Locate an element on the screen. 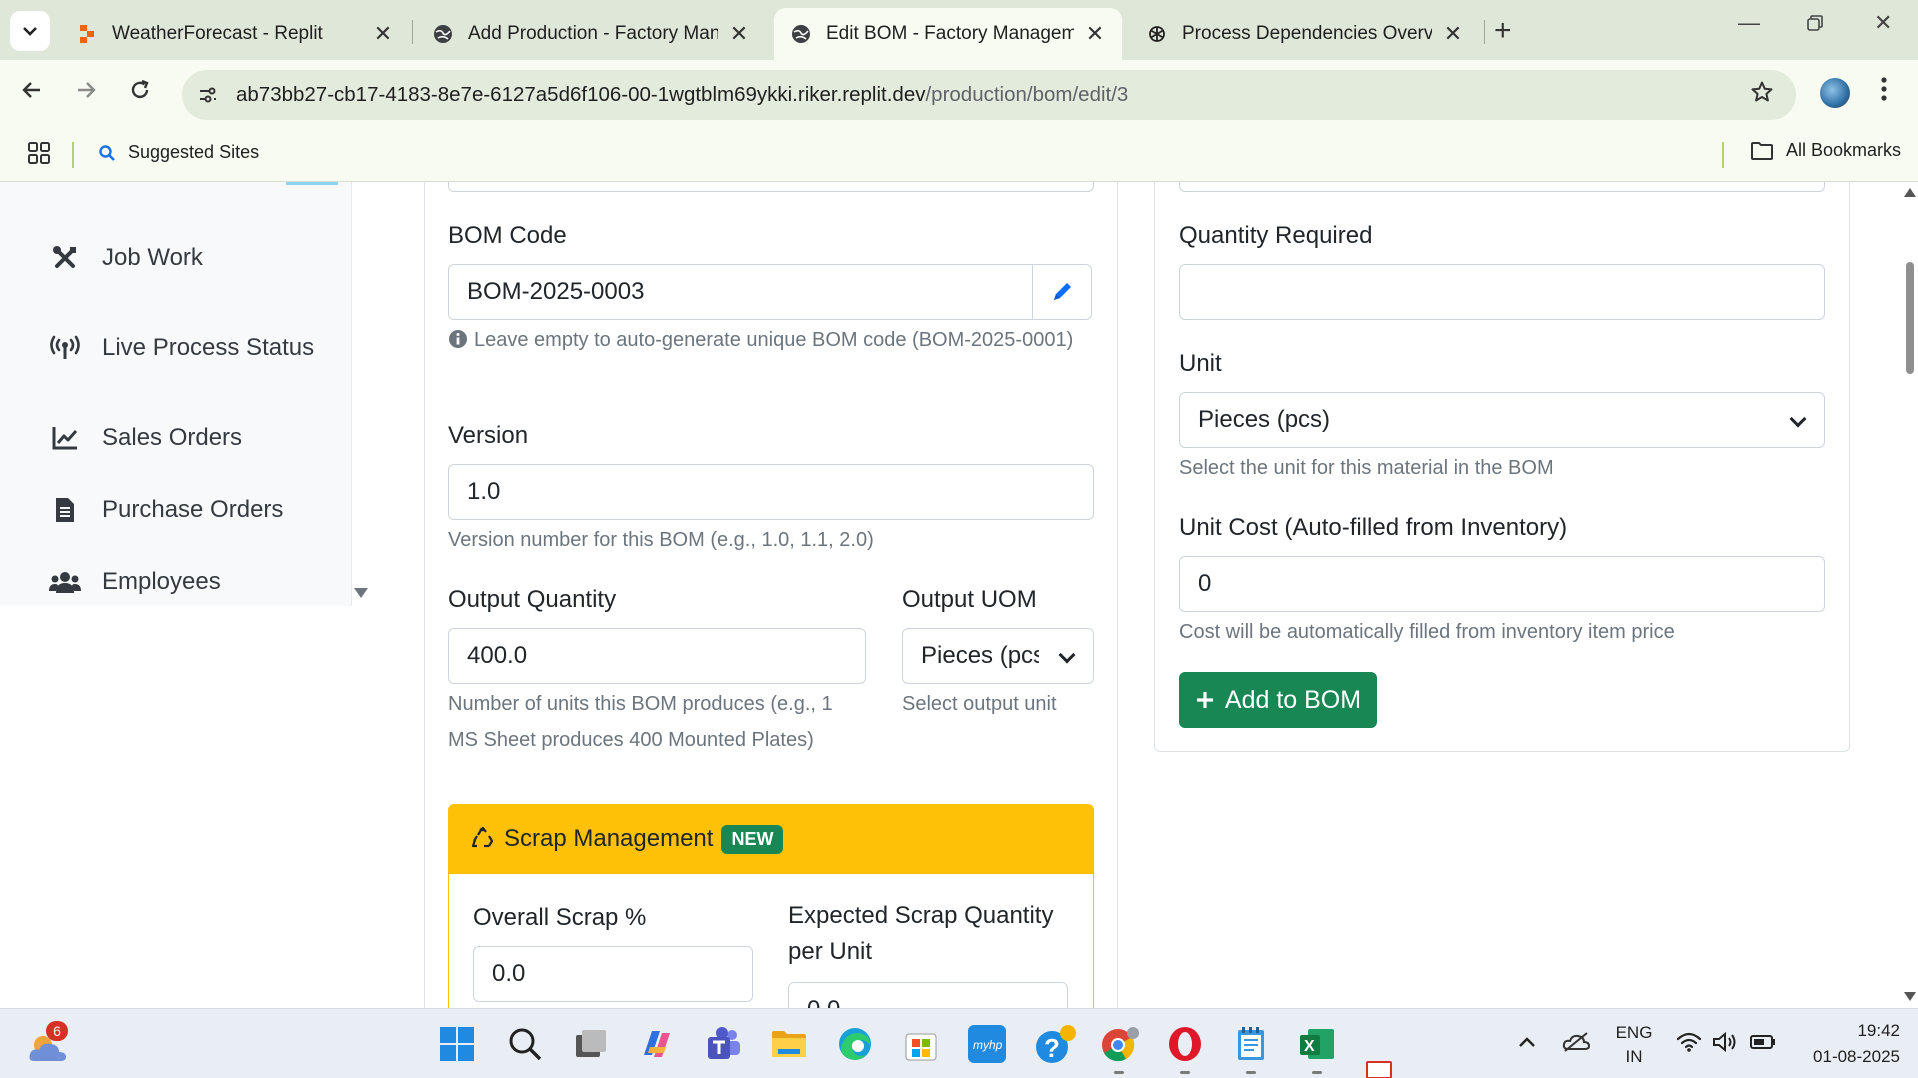 This screenshot has height=1078, width=1918. teams-icon is located at coordinates (723, 1044).